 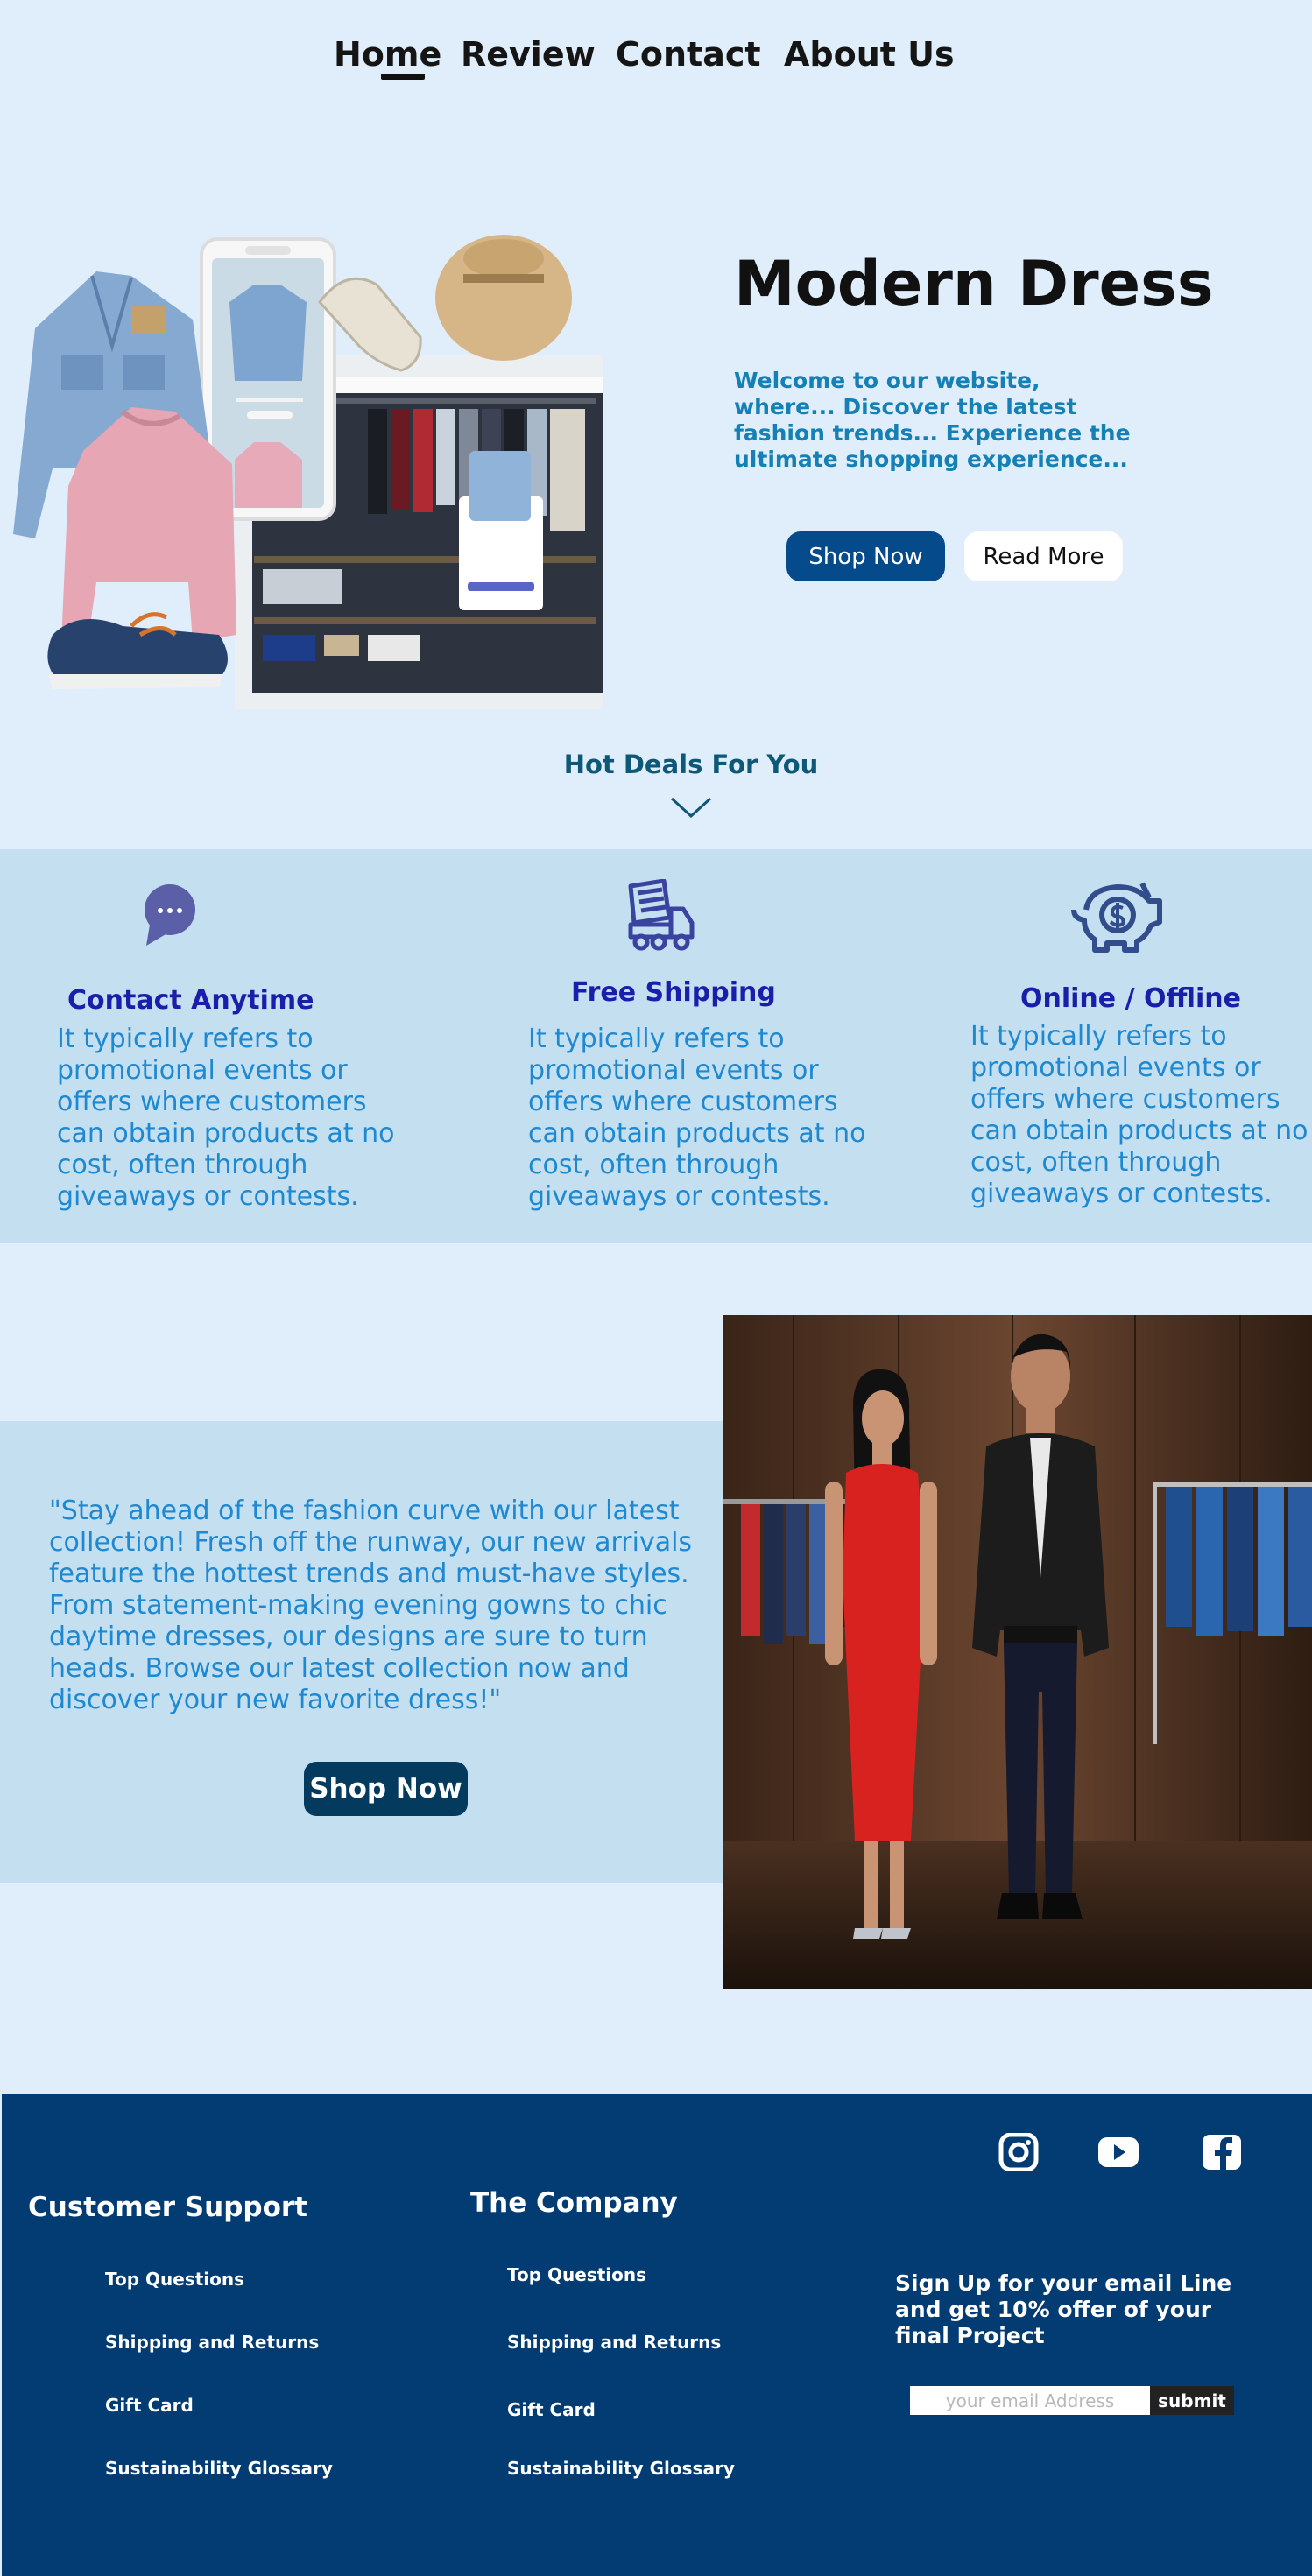 What do you see at coordinates (386, 1789) in the screenshot?
I see `promo-shop-now-button: Shop Now` at bounding box center [386, 1789].